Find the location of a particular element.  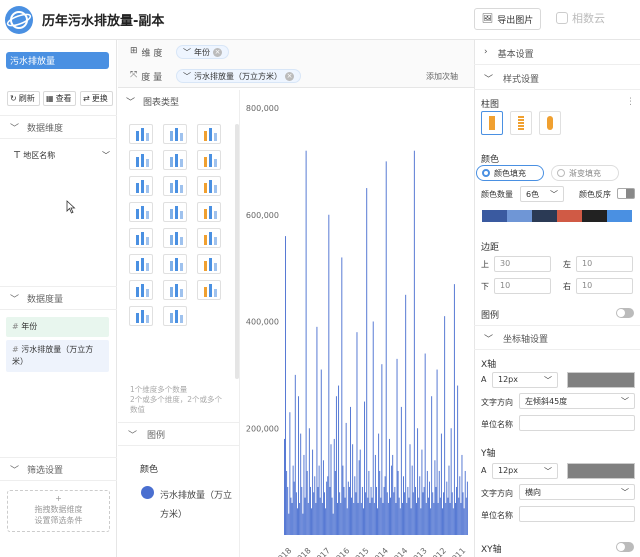

chart-type-line-icon is located at coordinates (141, 134).